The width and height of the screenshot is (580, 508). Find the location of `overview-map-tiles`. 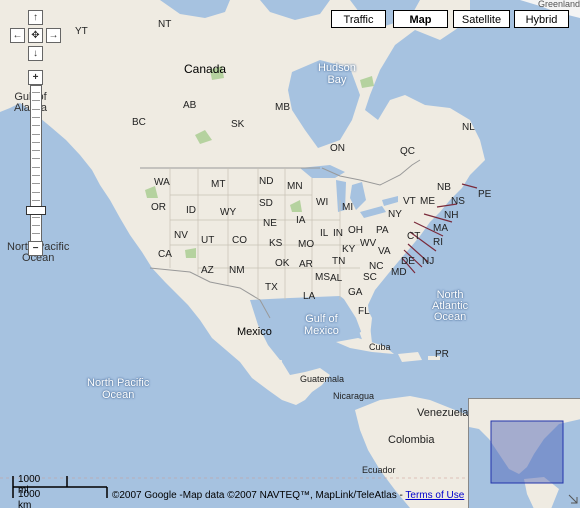

overview-map-tiles is located at coordinates (524, 453).